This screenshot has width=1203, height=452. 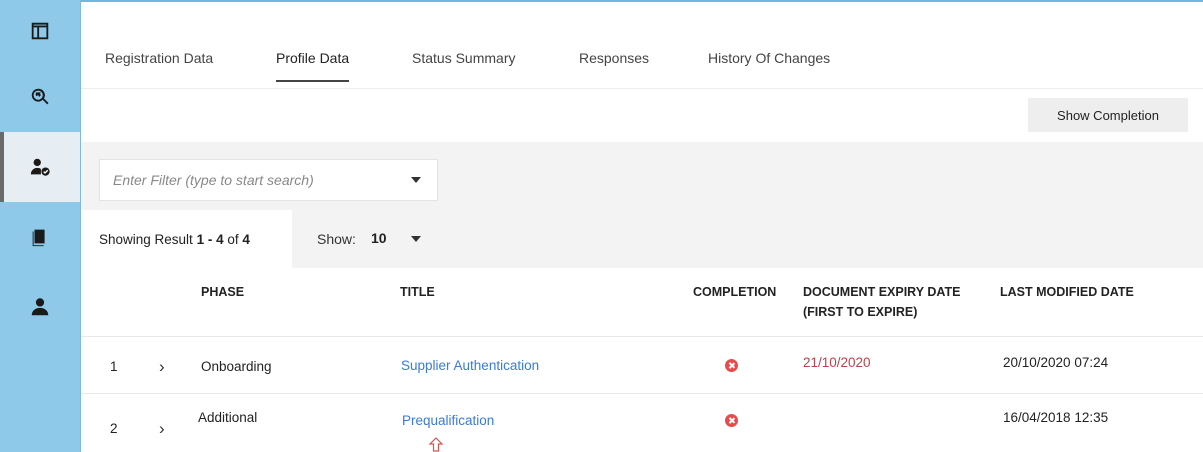 I want to click on filter-placeholder: Enter Filter (type to start search), so click(x=213, y=180).